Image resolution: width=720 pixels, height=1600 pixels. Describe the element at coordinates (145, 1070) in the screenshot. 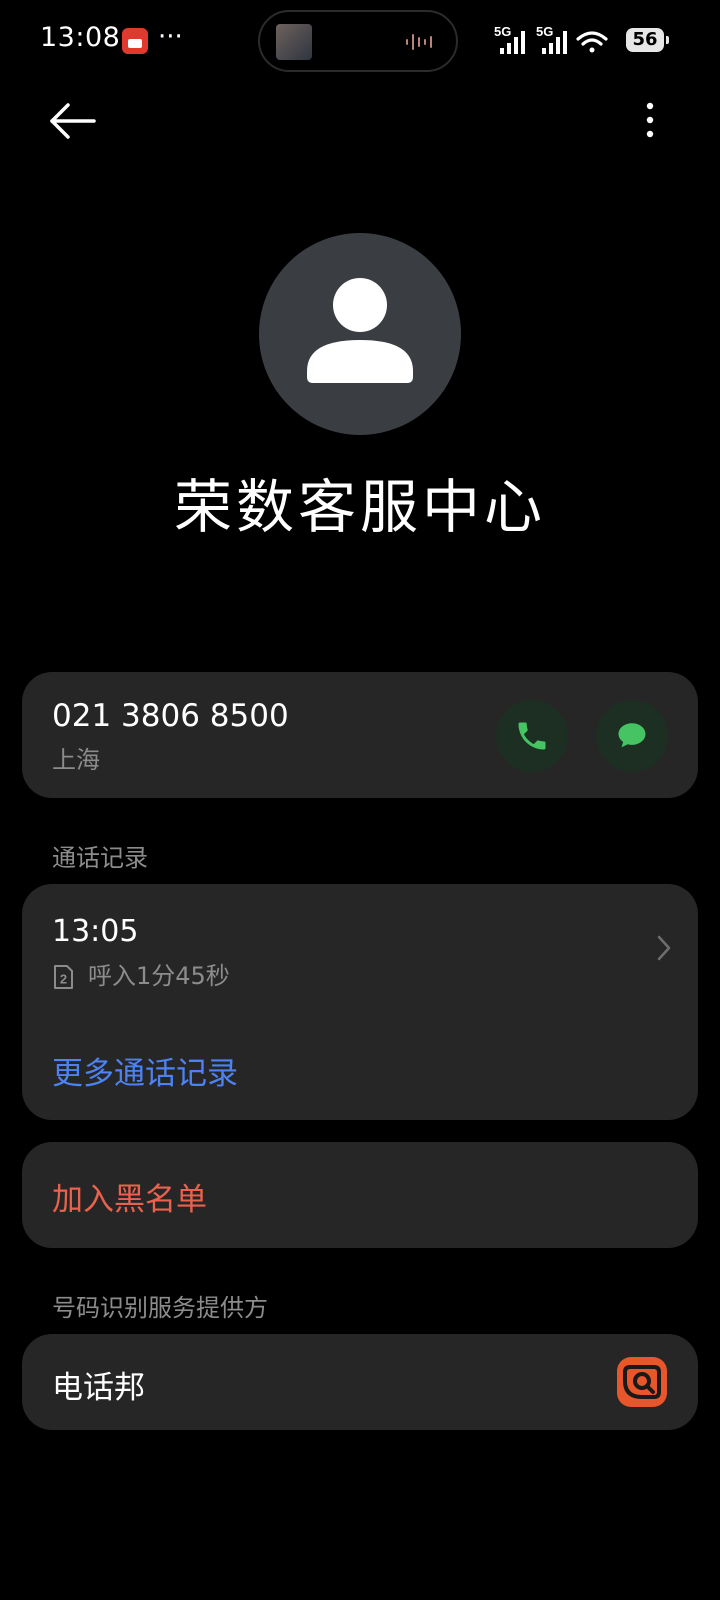

I see `more-call-history-link: 更多通话记录` at that location.